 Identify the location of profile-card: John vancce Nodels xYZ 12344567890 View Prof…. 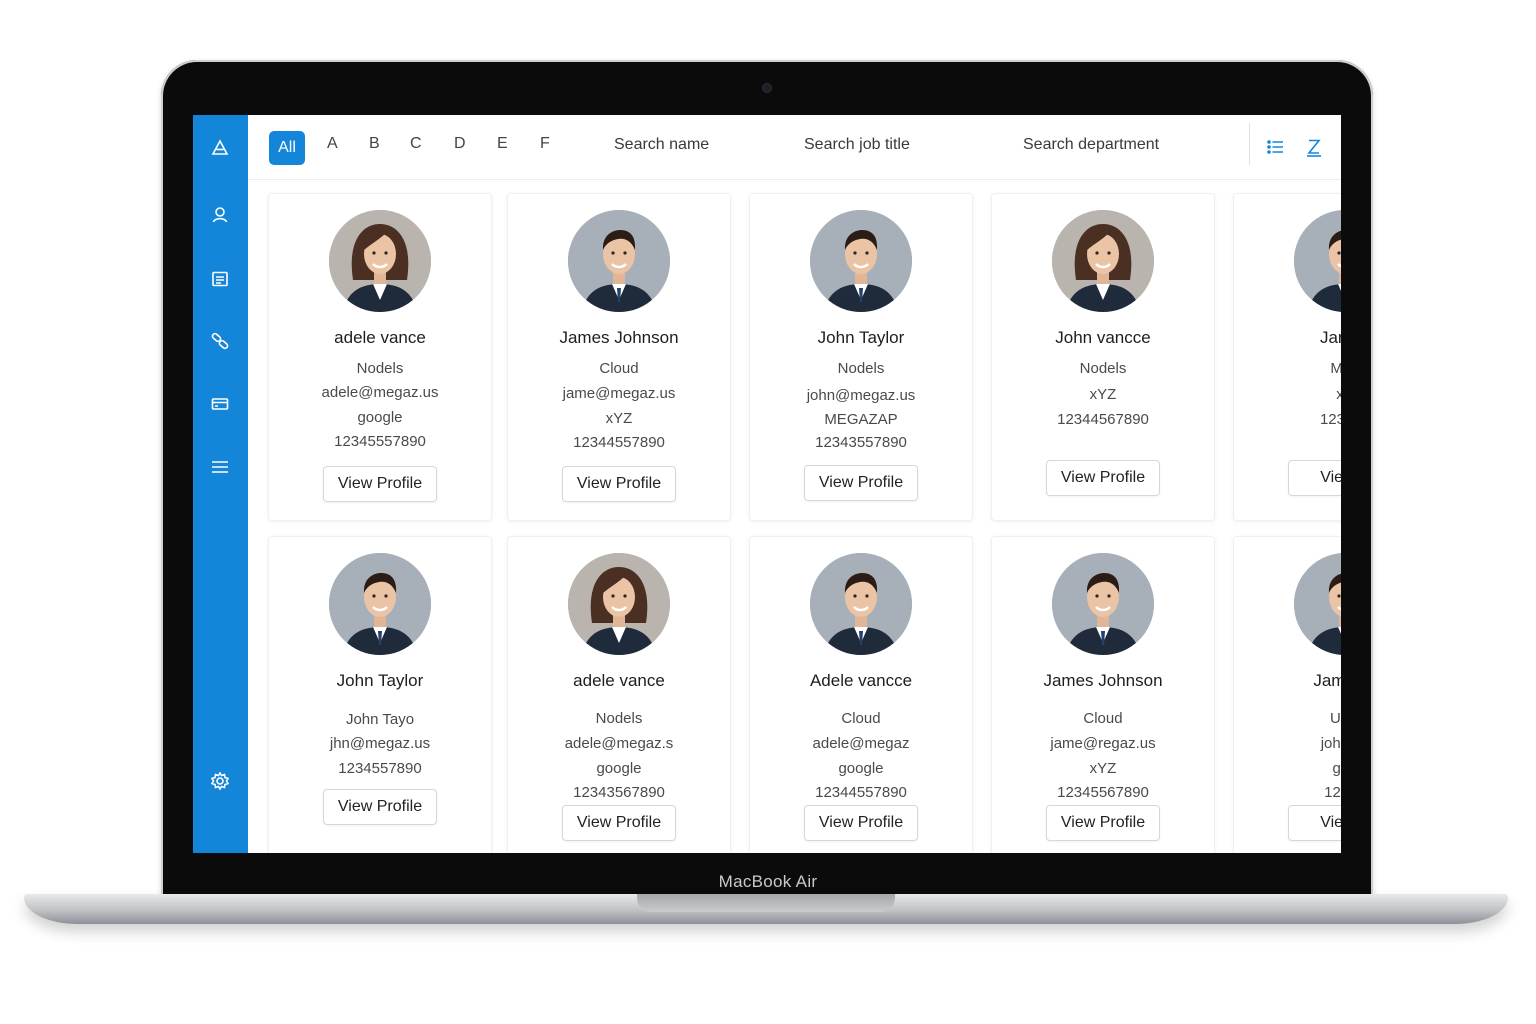
(1103, 357).